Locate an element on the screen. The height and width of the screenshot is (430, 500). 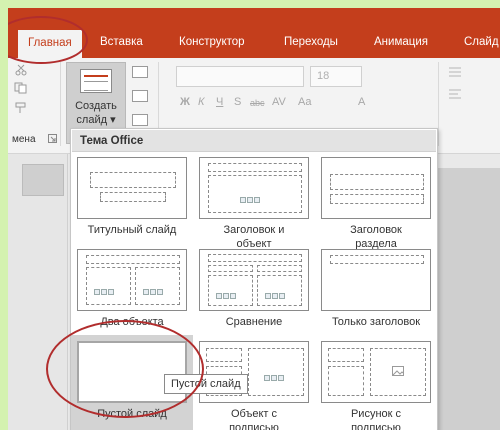
gallery-header: Тема Office is located at coordinates (254, 141).